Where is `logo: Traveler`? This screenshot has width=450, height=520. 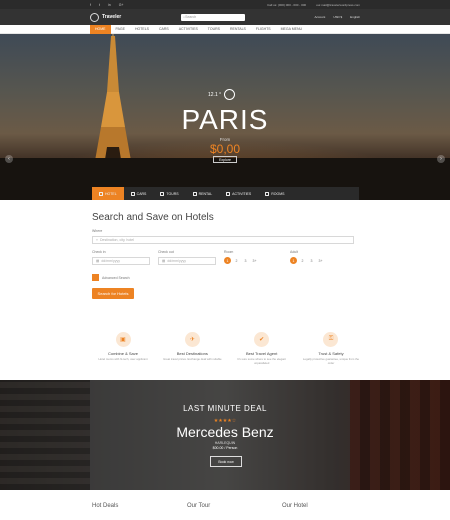
logo: Traveler is located at coordinates (106, 17).